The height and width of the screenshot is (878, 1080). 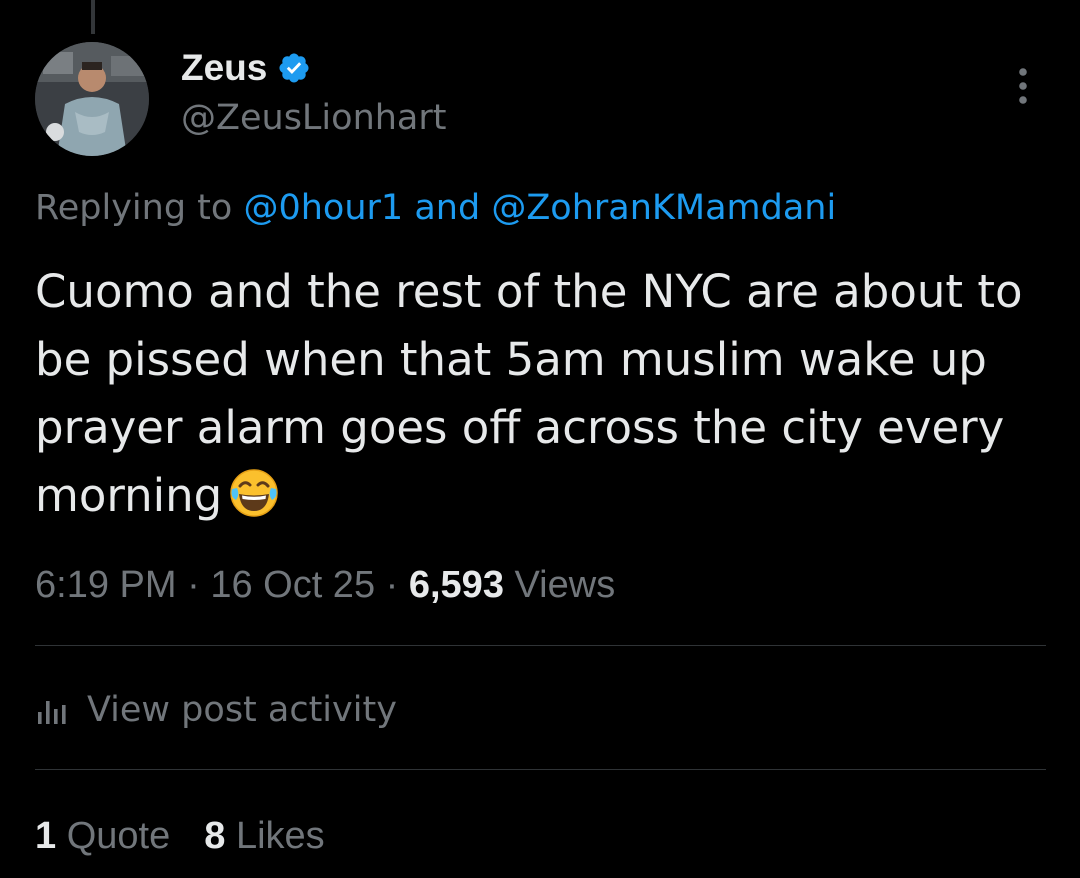 I want to click on engagement-stats: 1 Quote 8 Likes, so click(x=180, y=836).